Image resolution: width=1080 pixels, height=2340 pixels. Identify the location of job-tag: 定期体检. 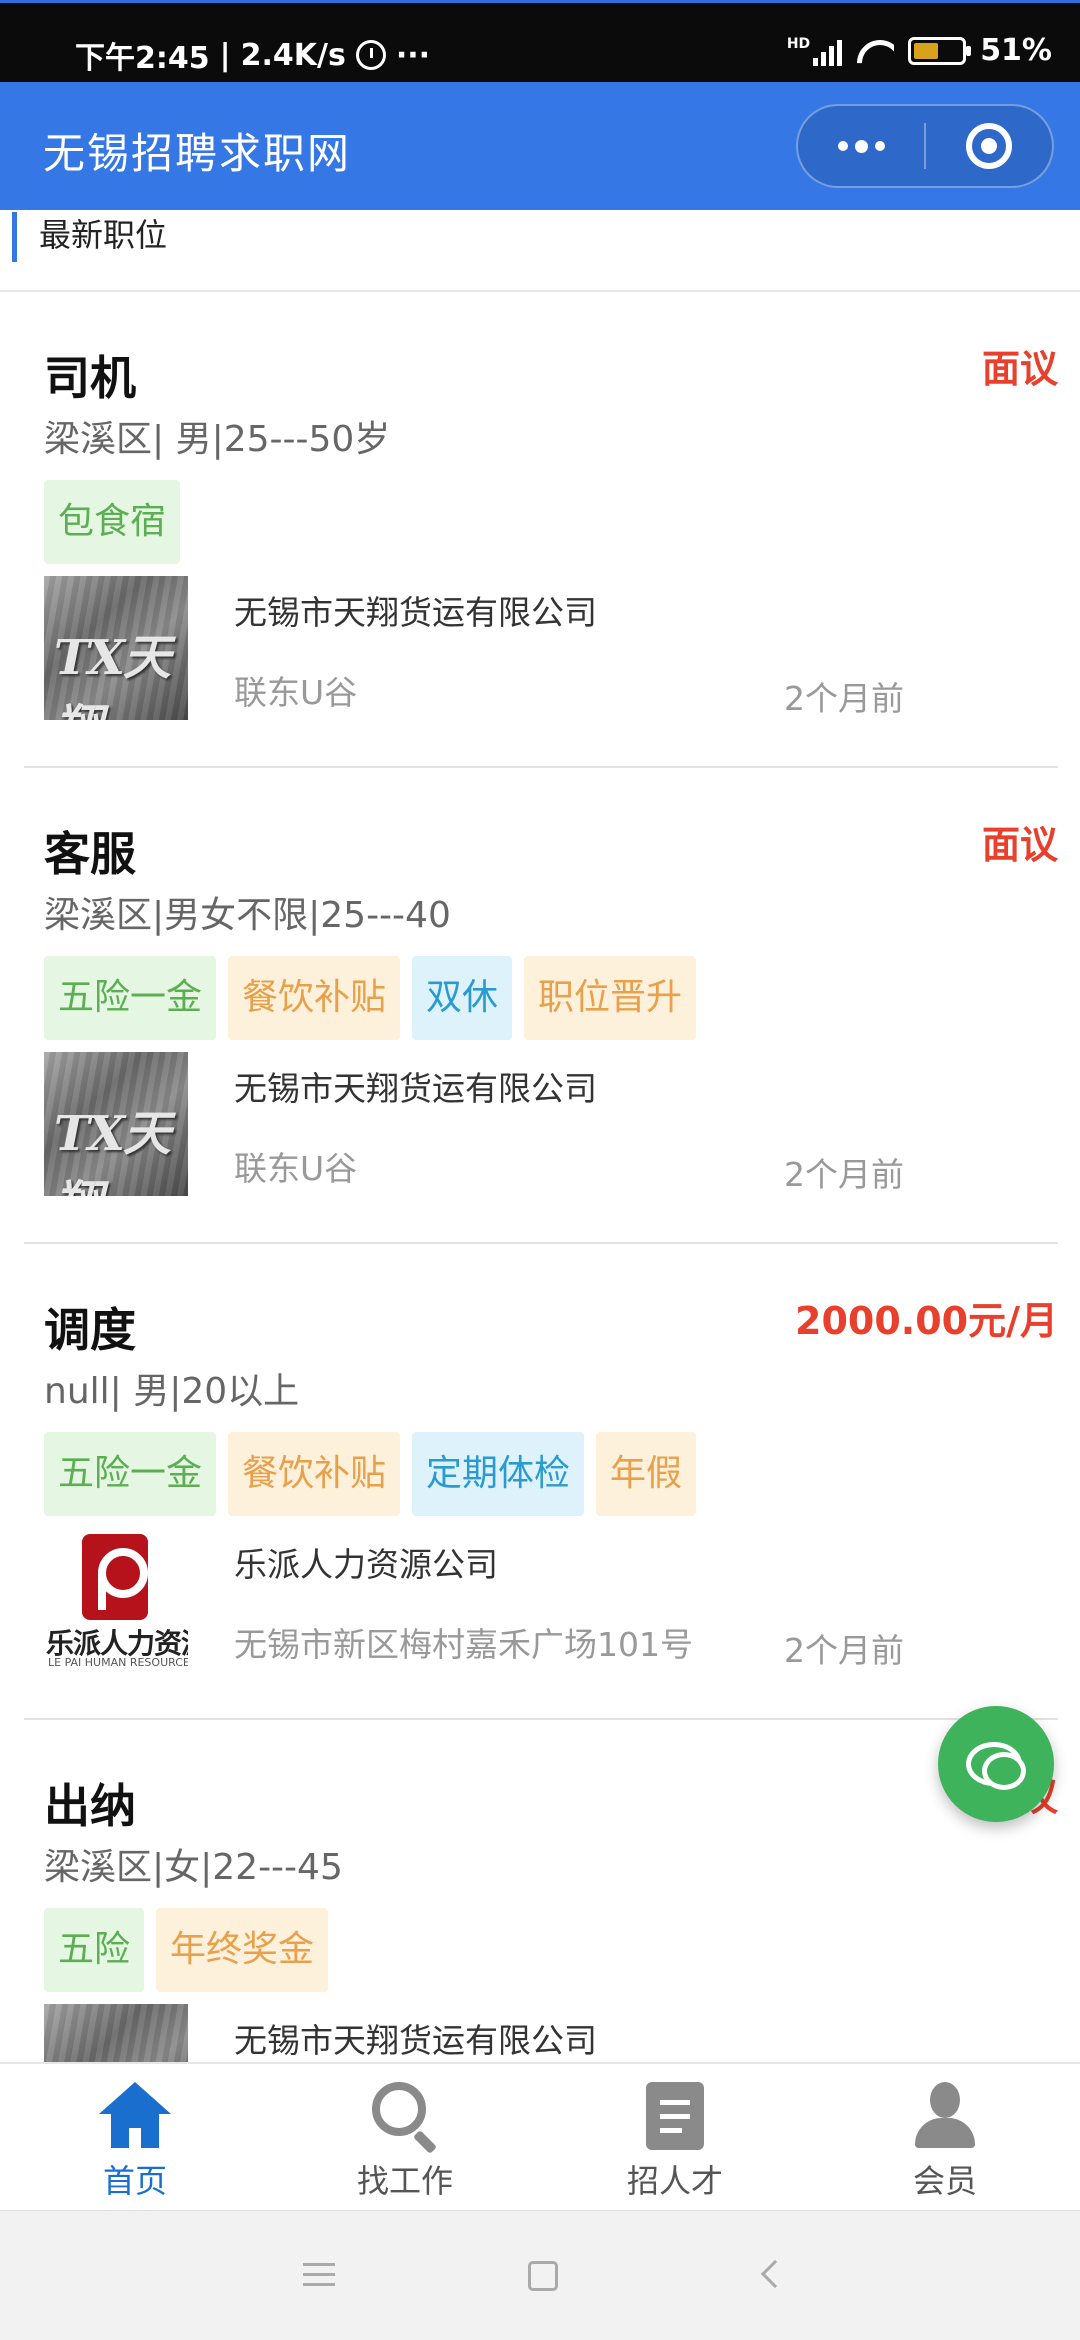
(498, 1474).